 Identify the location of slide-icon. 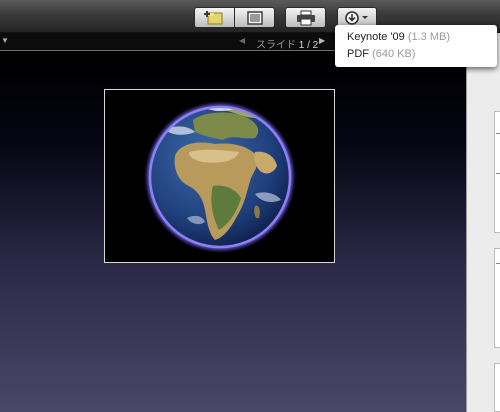
(254, 17).